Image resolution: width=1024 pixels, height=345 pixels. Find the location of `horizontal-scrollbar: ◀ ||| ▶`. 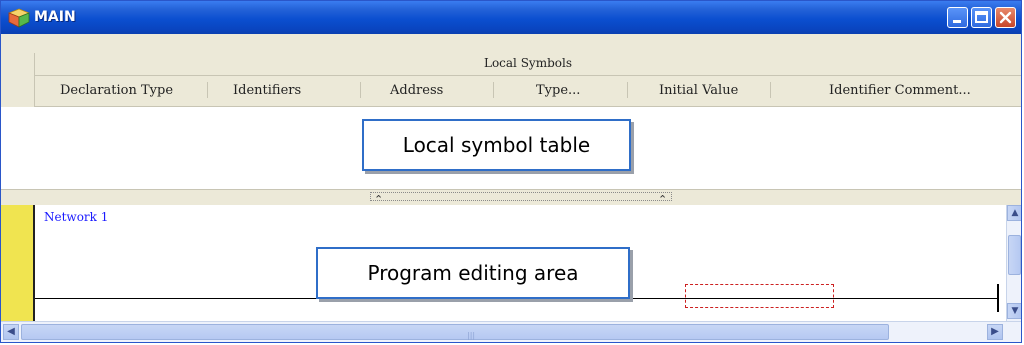

horizontal-scrollbar: ◀ ||| ▶ is located at coordinates (511, 331).